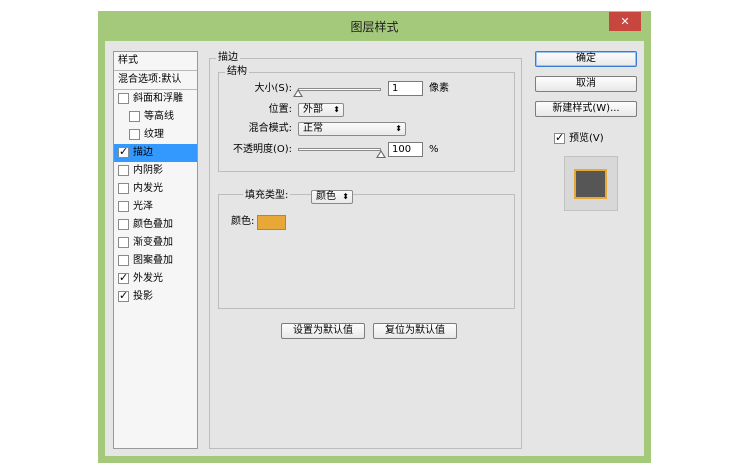 This screenshot has width=750, height=471. I want to click on style-item-label: 斜面和浮雕, so click(158, 98).